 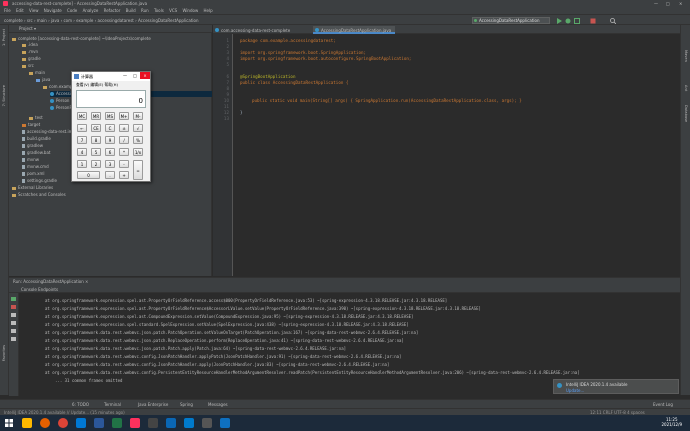 What do you see at coordinates (568, 21) in the screenshot?
I see `debug-icon` at bounding box center [568, 21].